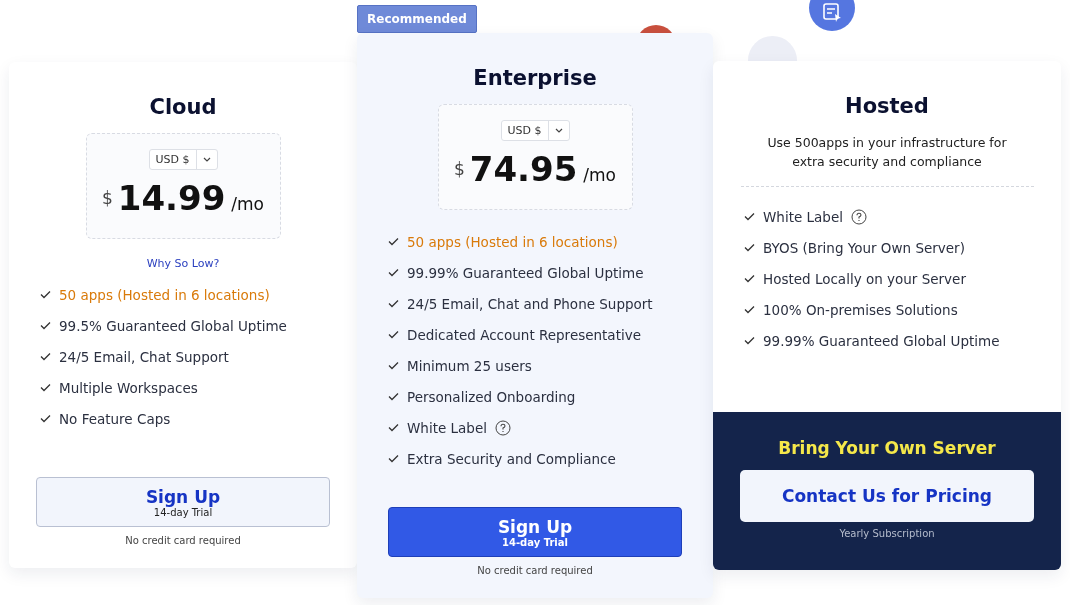  What do you see at coordinates (530, 303) in the screenshot?
I see `feature-text: 24/5 Email, Chat and Phone Support` at bounding box center [530, 303].